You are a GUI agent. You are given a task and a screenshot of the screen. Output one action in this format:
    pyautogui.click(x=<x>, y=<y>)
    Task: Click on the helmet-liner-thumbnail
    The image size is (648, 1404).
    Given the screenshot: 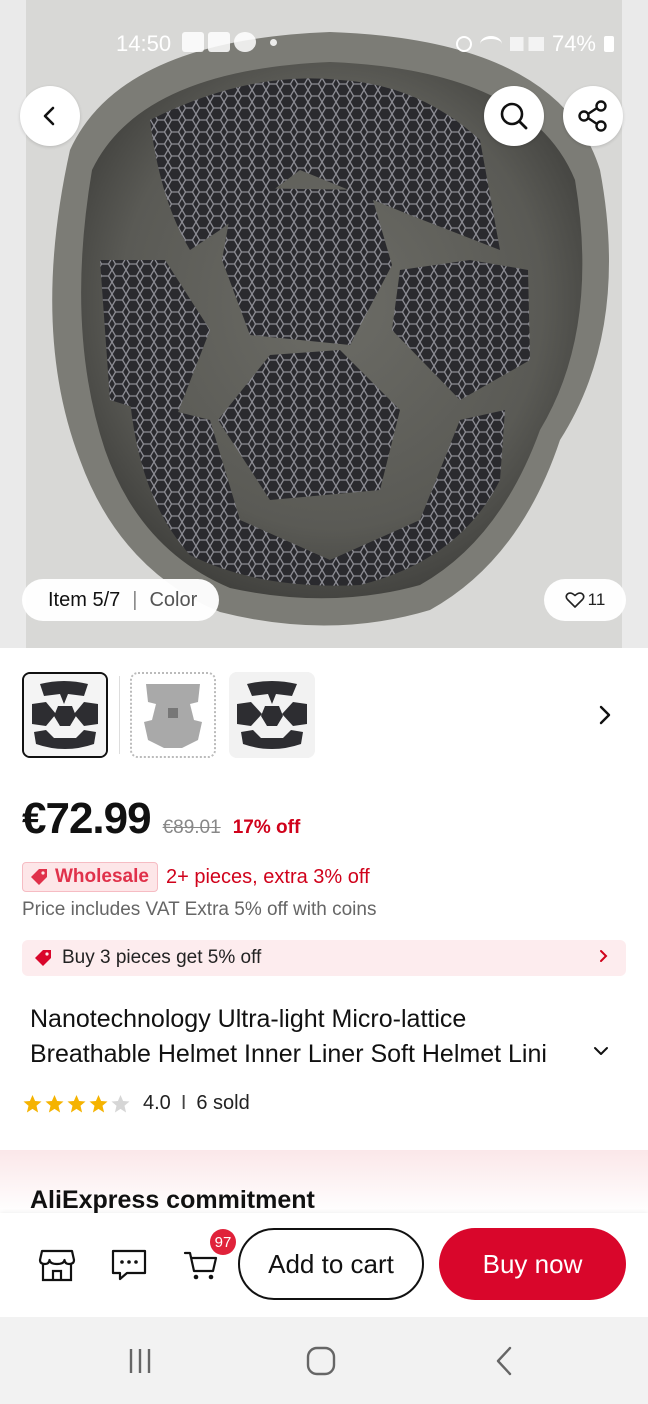 What is the action you would take?
    pyautogui.click(x=65, y=715)
    